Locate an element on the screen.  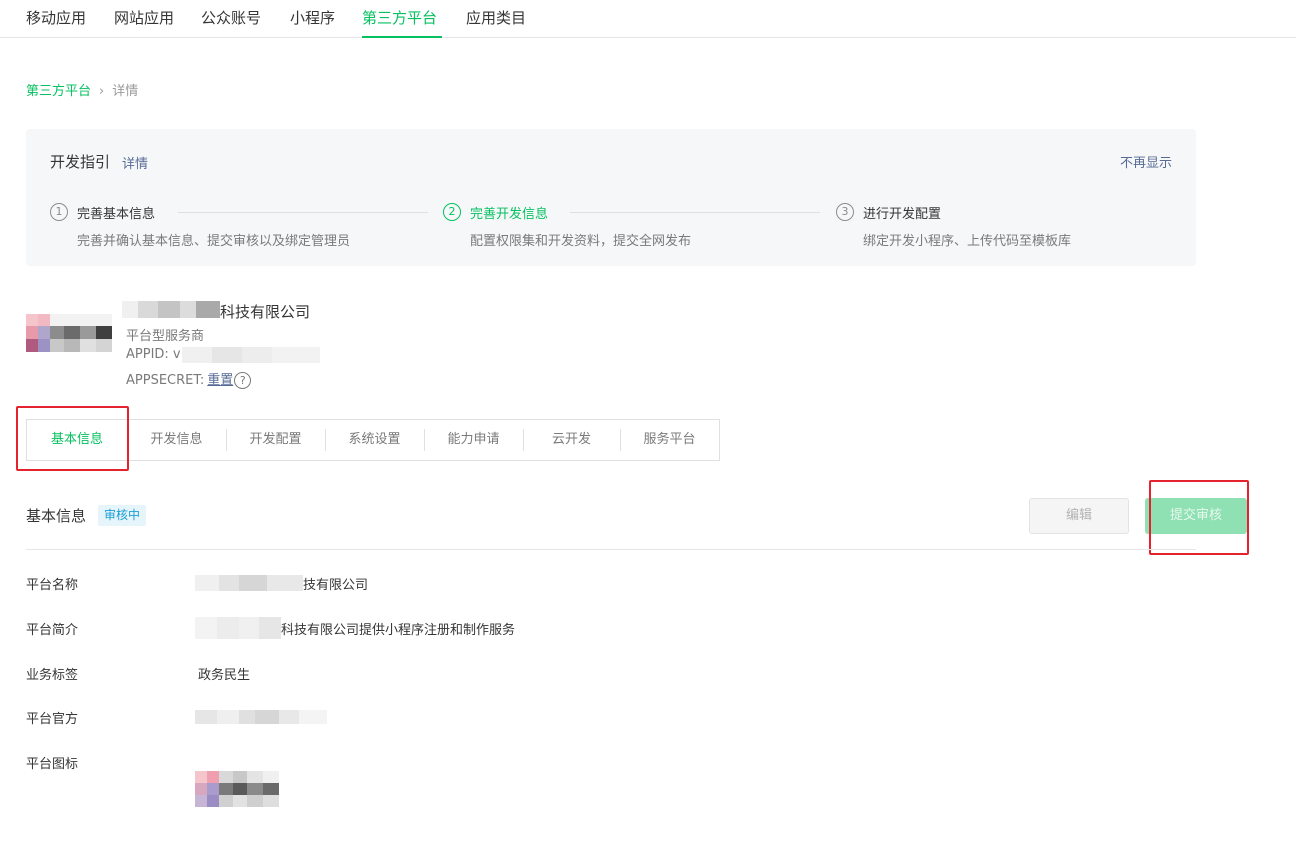
field-label-platform-official: 平台官方 is located at coordinates (52, 719).